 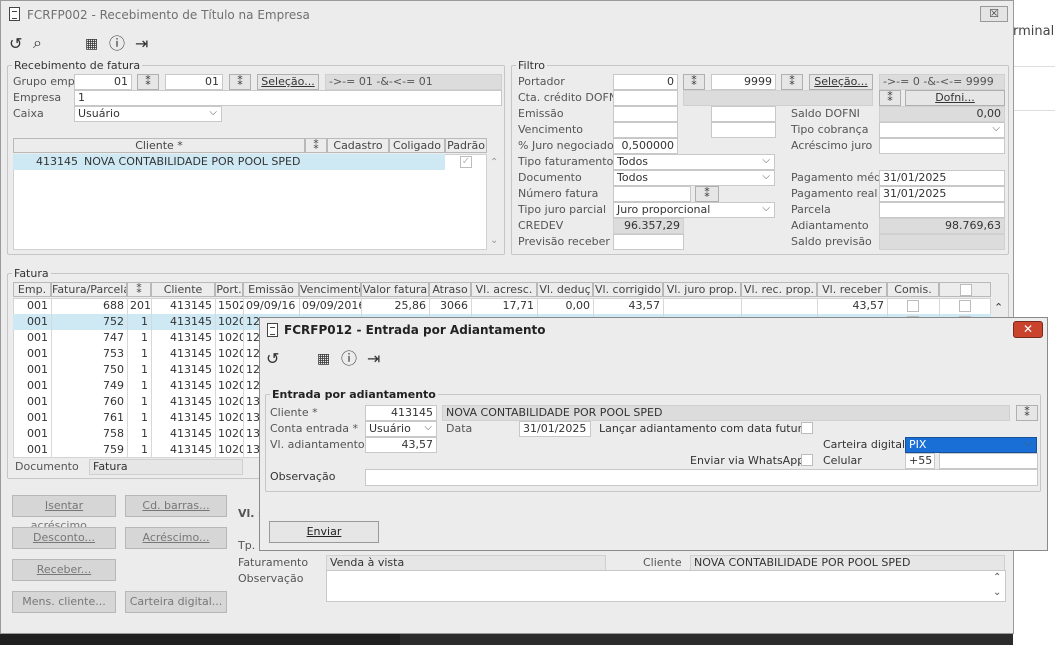 What do you see at coordinates (890, 98) in the screenshot?
I see `cta-lookup-icon: ⁑` at bounding box center [890, 98].